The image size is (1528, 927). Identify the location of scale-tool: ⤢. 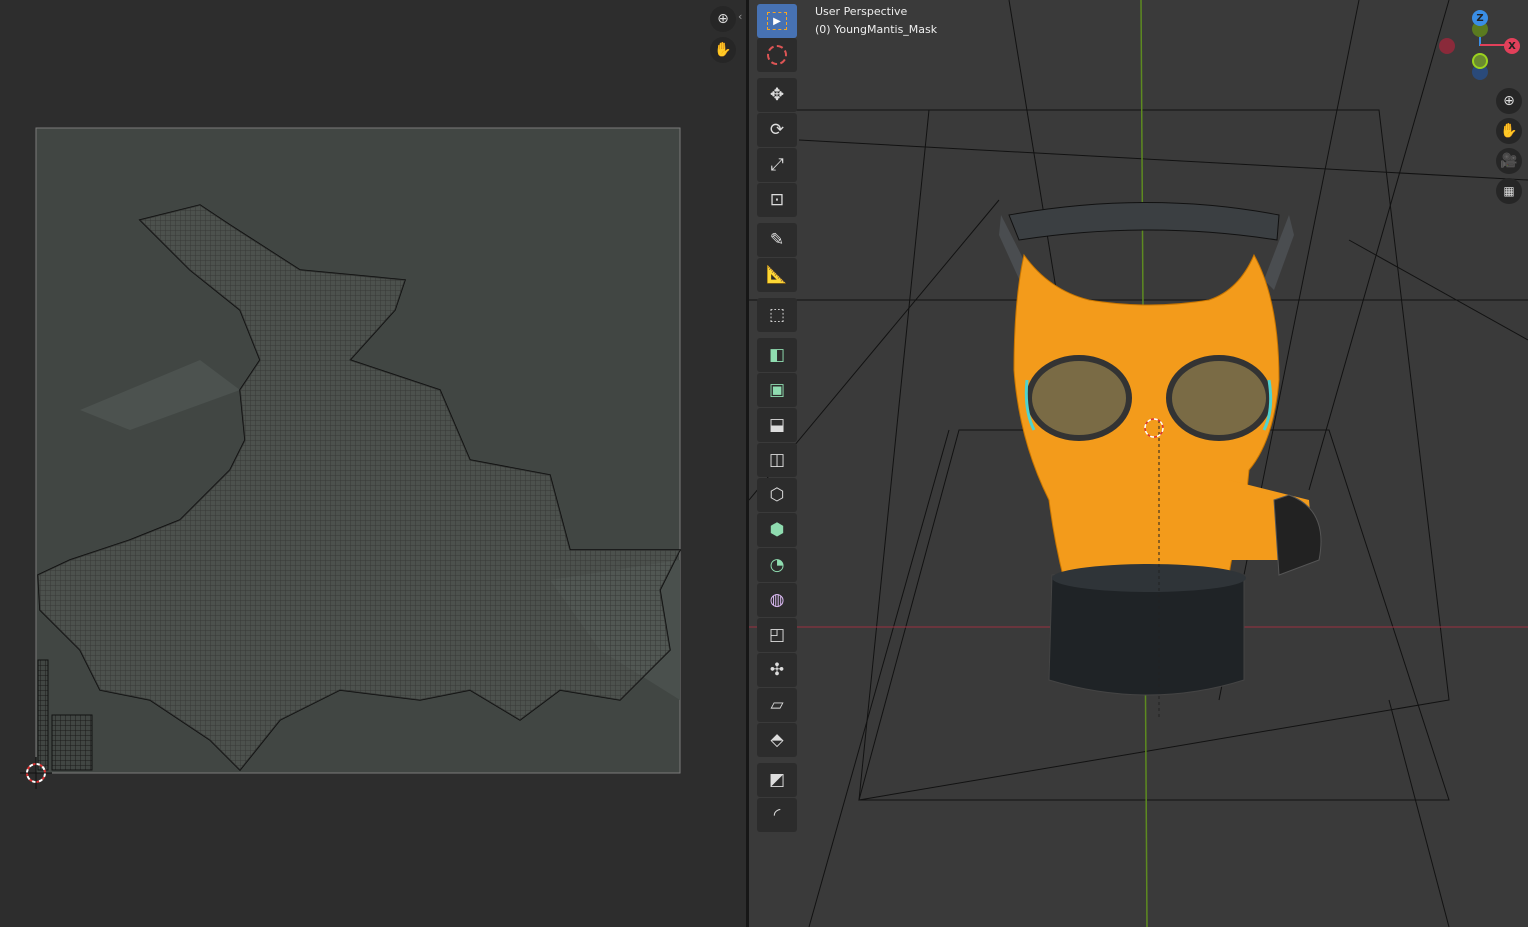
(777, 165).